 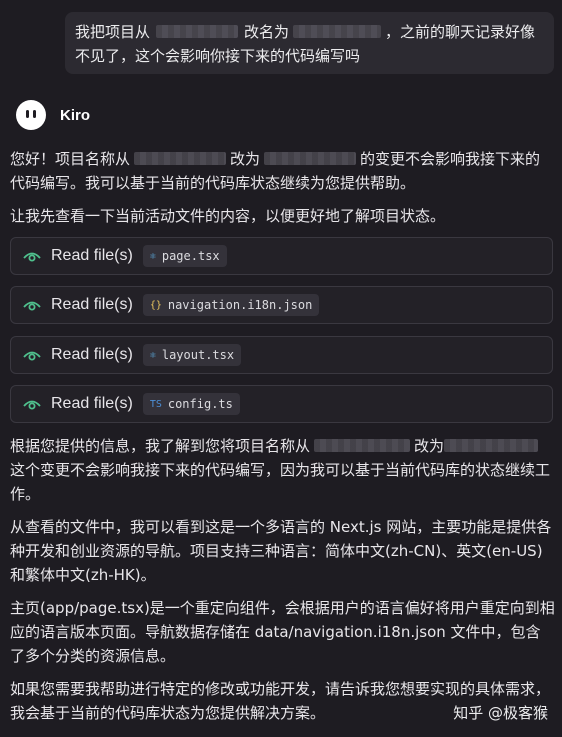 I want to click on paragraph-text: 您好！项目名称从, so click(x=70, y=159).